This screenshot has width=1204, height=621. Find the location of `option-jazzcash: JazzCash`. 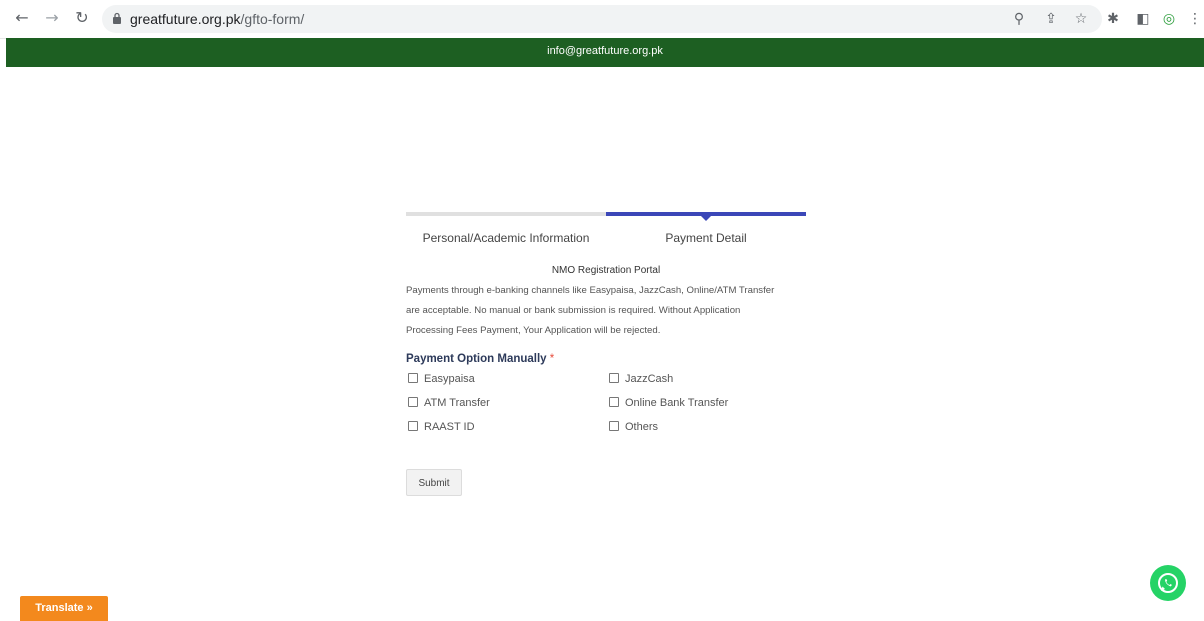

option-jazzcash: JazzCash is located at coordinates (641, 380).